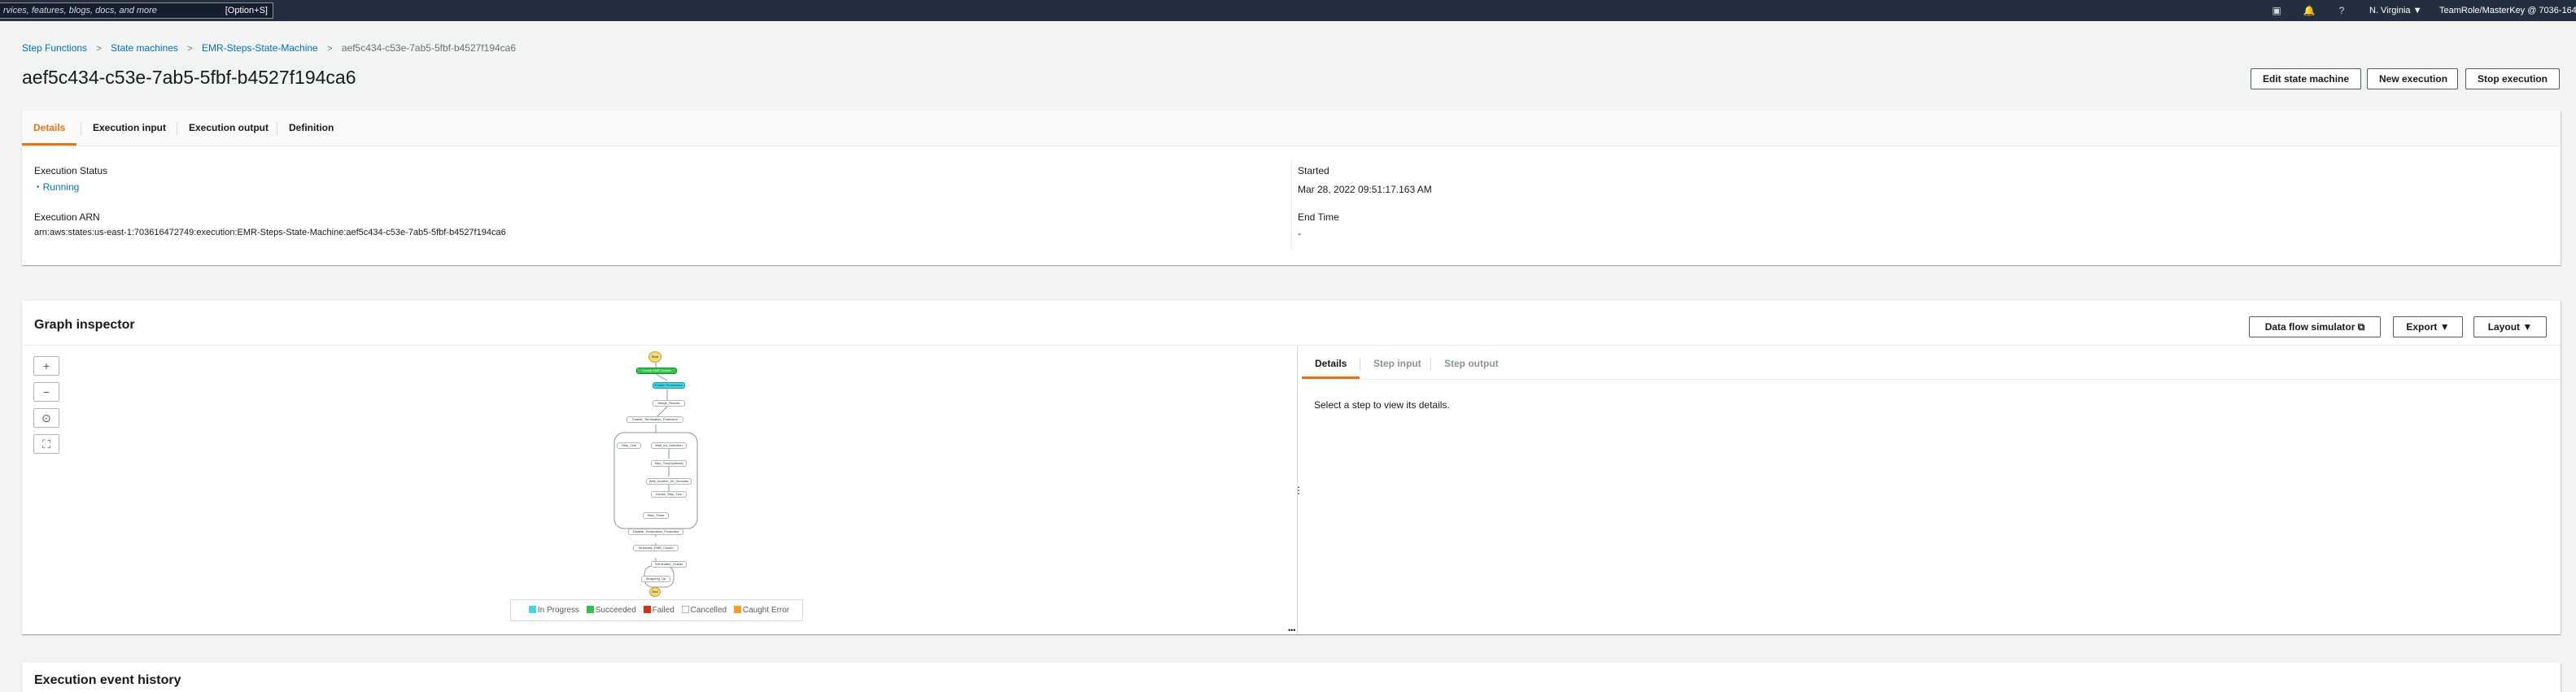 Image resolution: width=2576 pixels, height=692 pixels. What do you see at coordinates (2507, 10) in the screenshot?
I see `account-menu: TeamRole/MasterKey @ 7036-1647-2` at bounding box center [2507, 10].